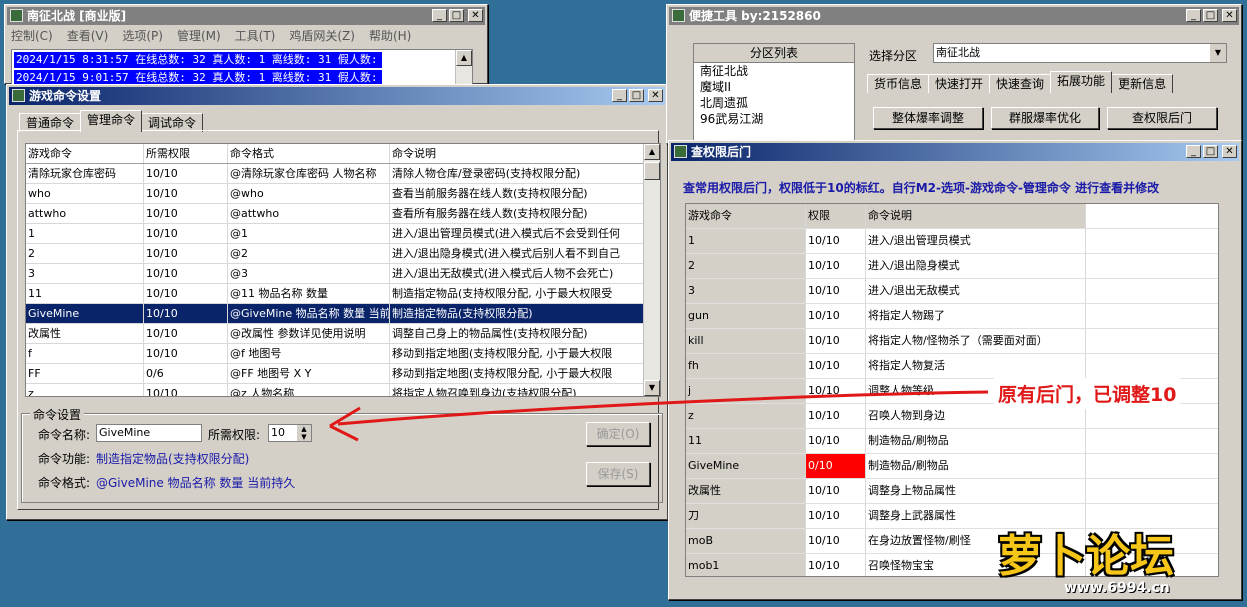  Describe the element at coordinates (663, 408) in the screenshot. I see `annotation-arrow-line` at that location.